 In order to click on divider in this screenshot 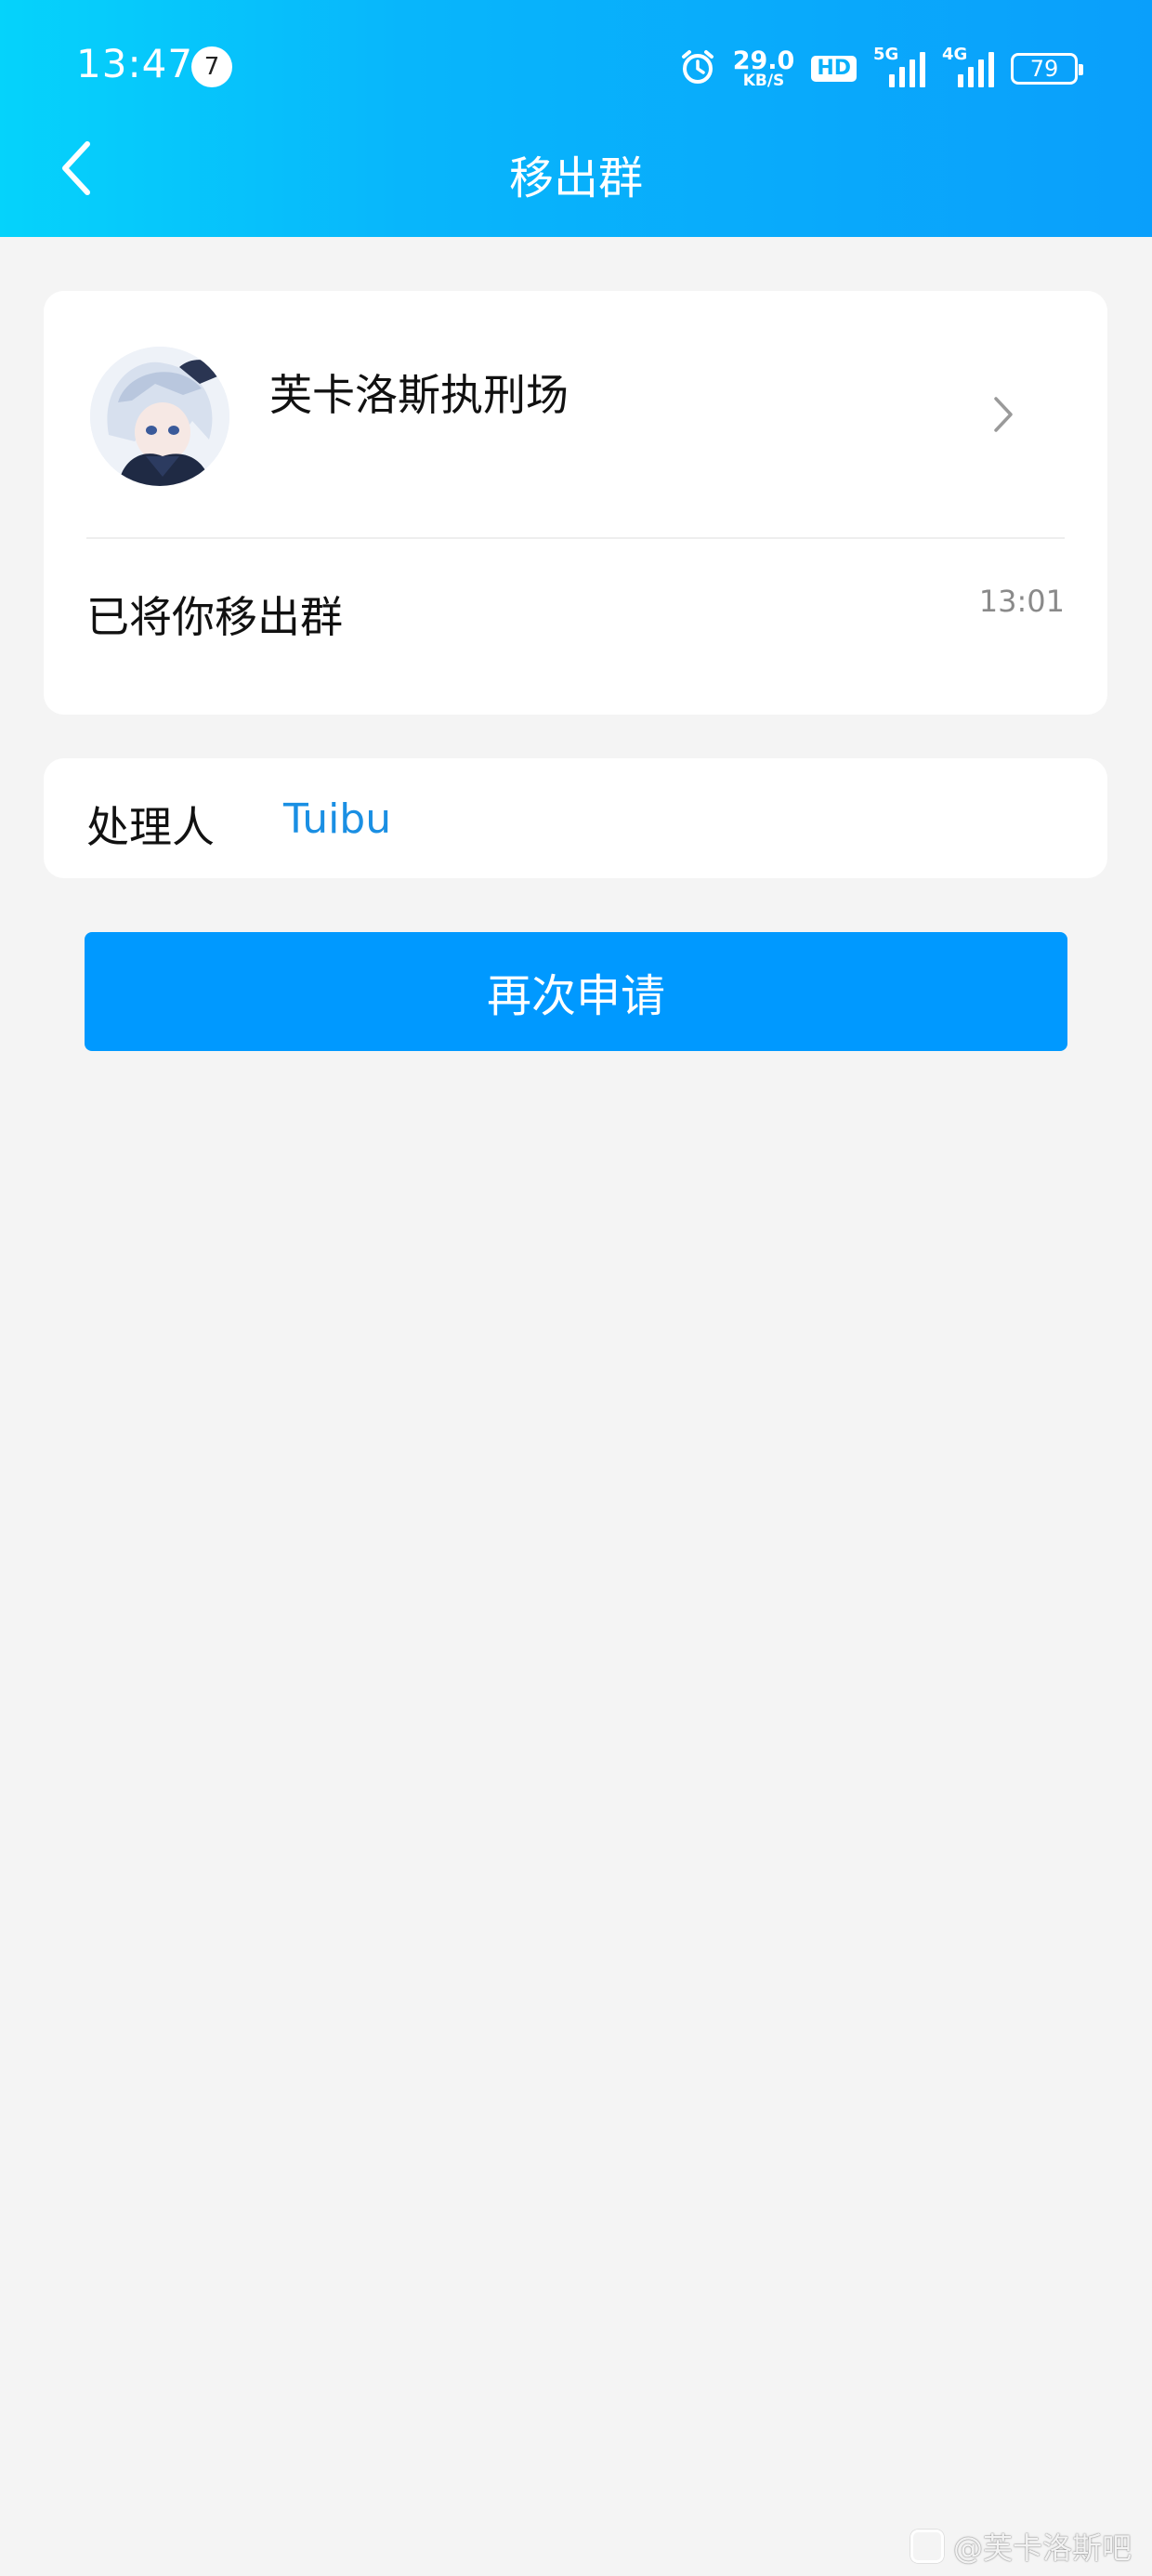, I will do `click(575, 538)`.